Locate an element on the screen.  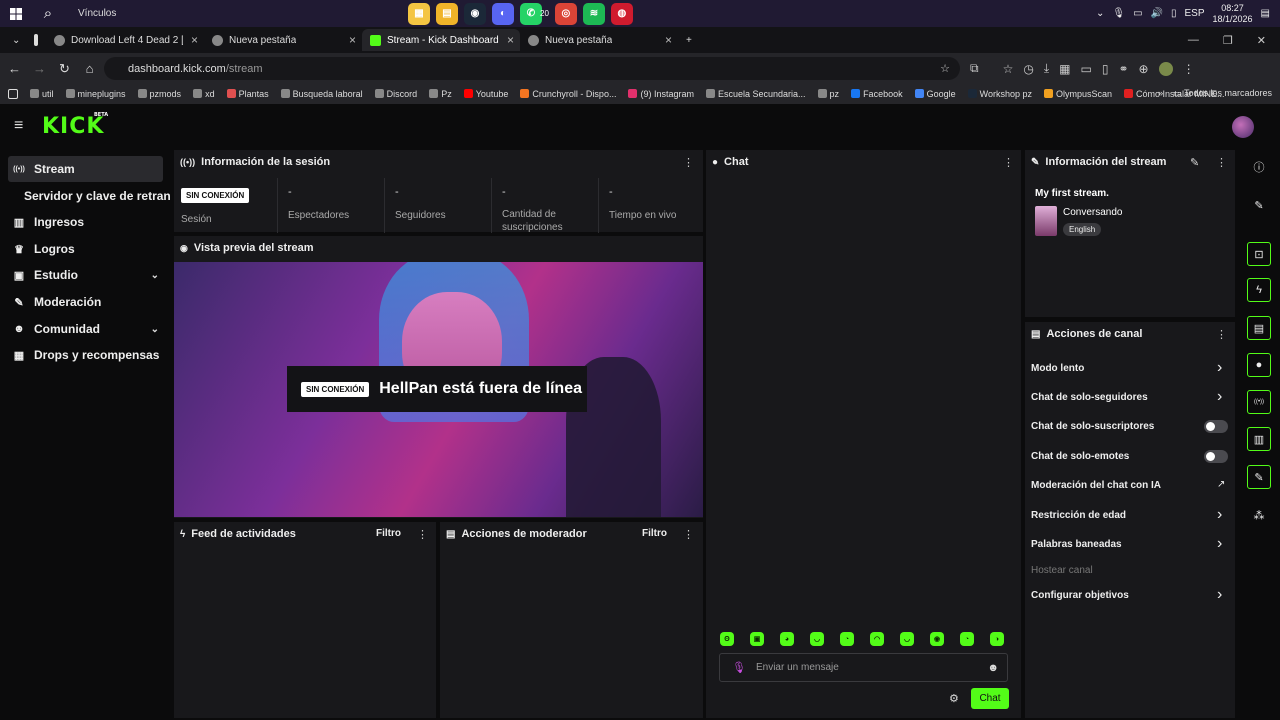
bookmark-item: Facebook is located at coordinates (877, 94).